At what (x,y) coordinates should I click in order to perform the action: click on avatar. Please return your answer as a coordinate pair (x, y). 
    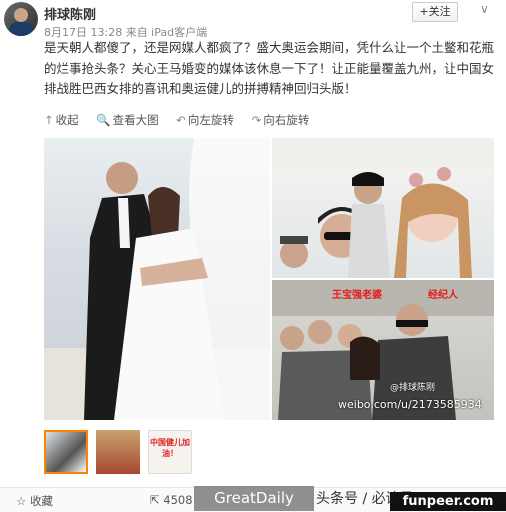
    Looking at the image, I should click on (21, 19).